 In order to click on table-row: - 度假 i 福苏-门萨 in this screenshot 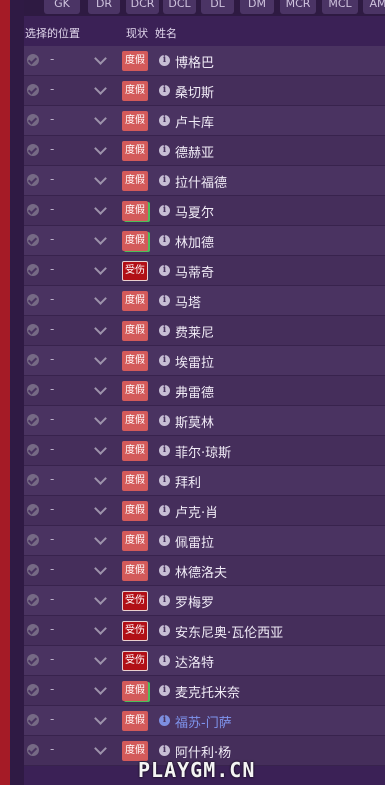, I will do `click(204, 721)`.